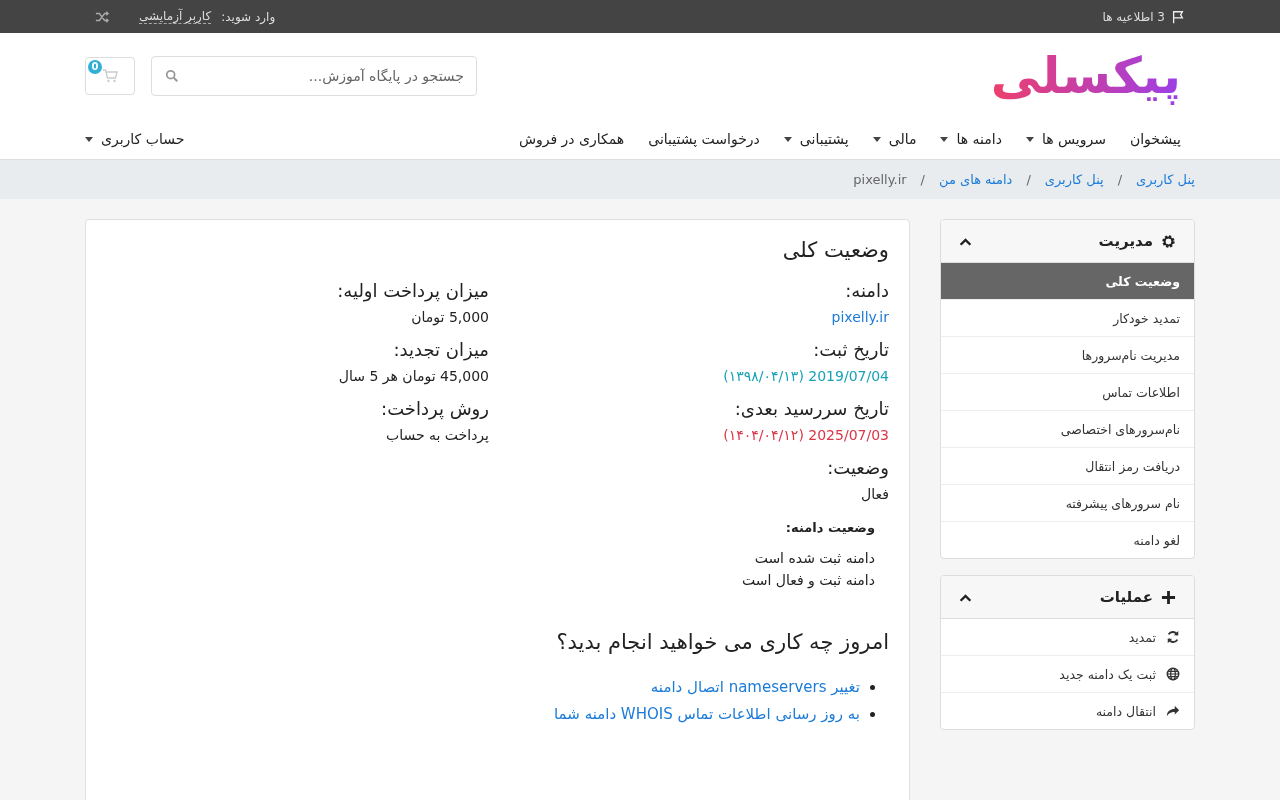 The width and height of the screenshot is (1280, 800). I want to click on nav-menu-item: سرویس ها, so click(1065, 139).